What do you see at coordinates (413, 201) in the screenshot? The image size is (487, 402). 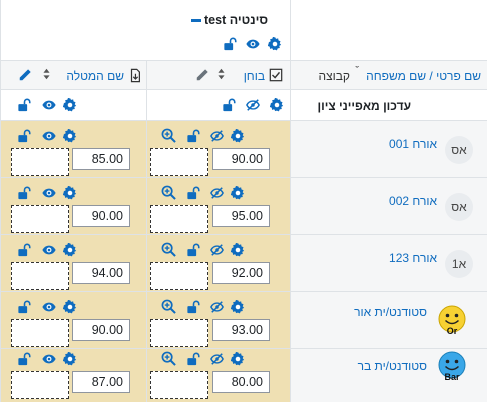 I see `user-name-link: אורח 002` at bounding box center [413, 201].